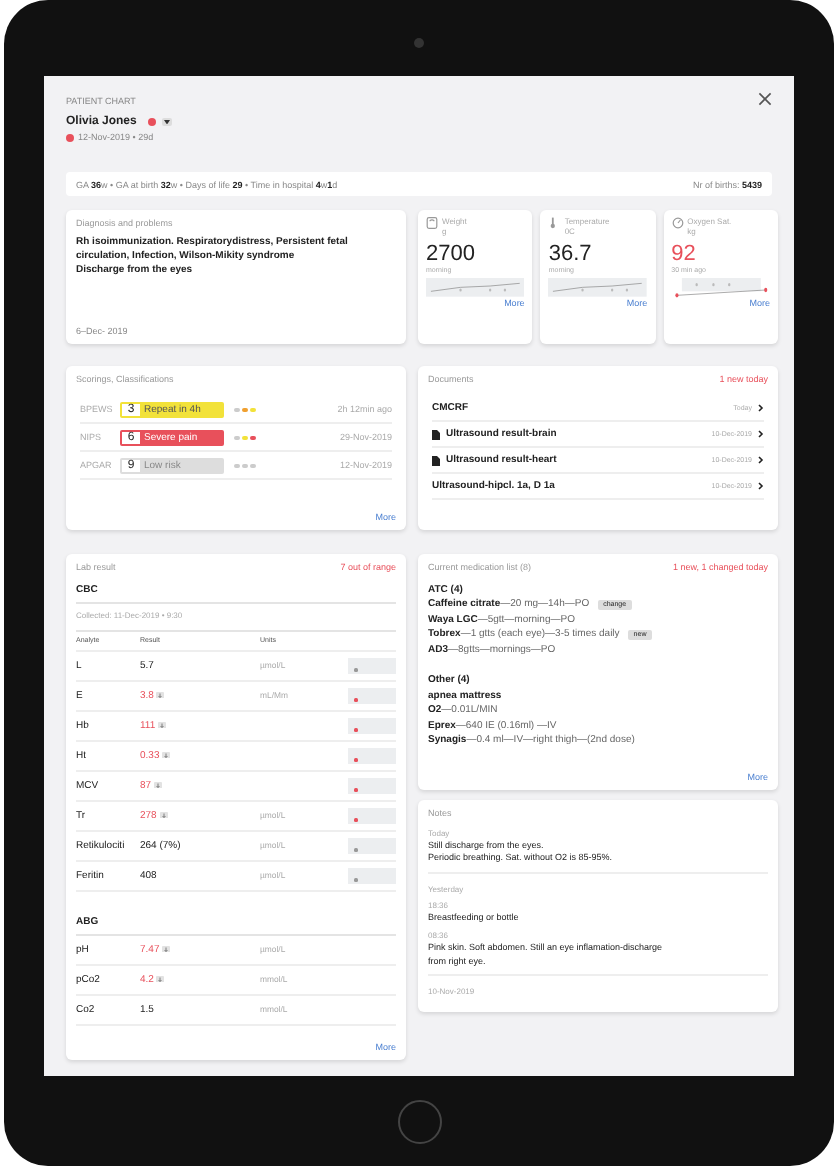 The height and width of the screenshot is (1166, 838). I want to click on caret-icon, so click(167, 122).